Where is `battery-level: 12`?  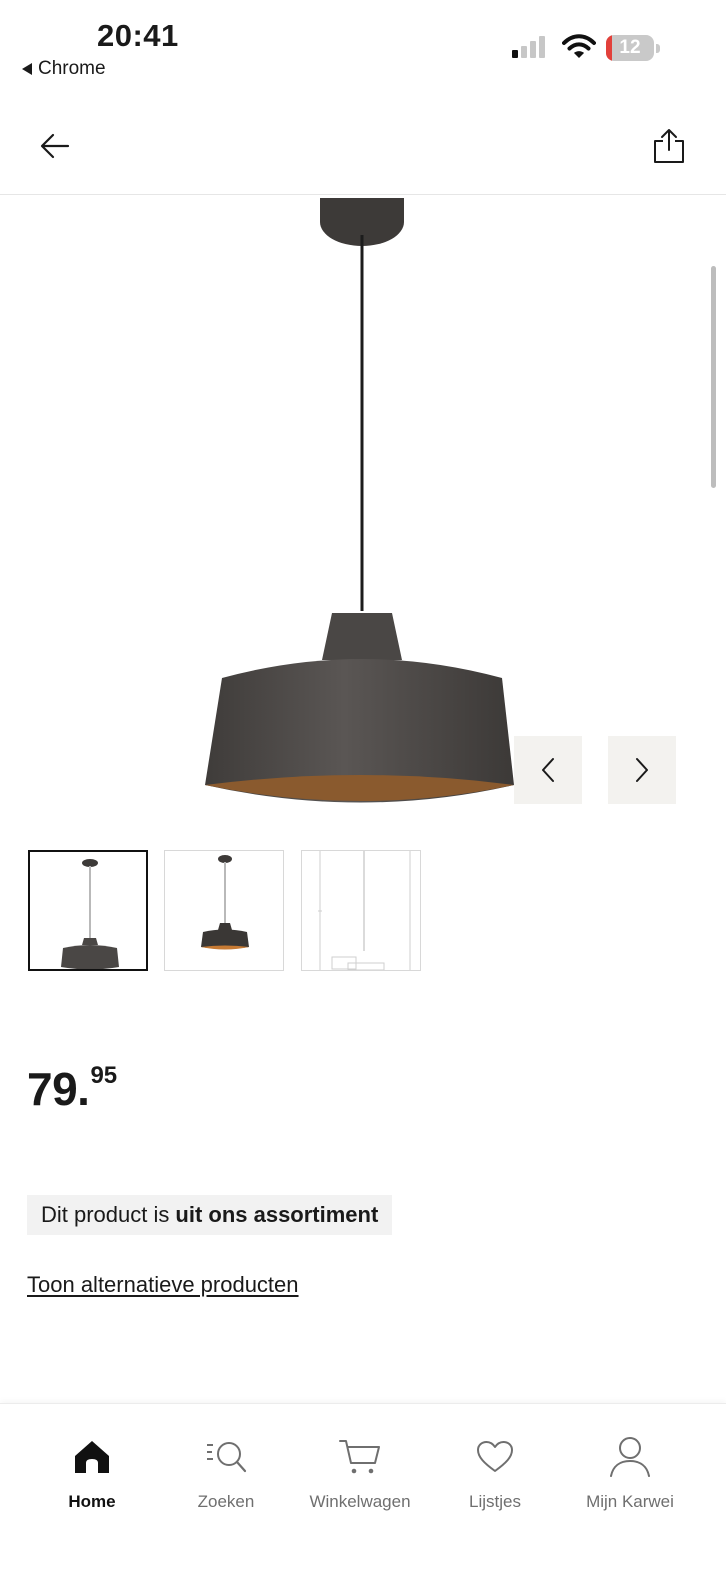
battery-level: 12 is located at coordinates (630, 47).